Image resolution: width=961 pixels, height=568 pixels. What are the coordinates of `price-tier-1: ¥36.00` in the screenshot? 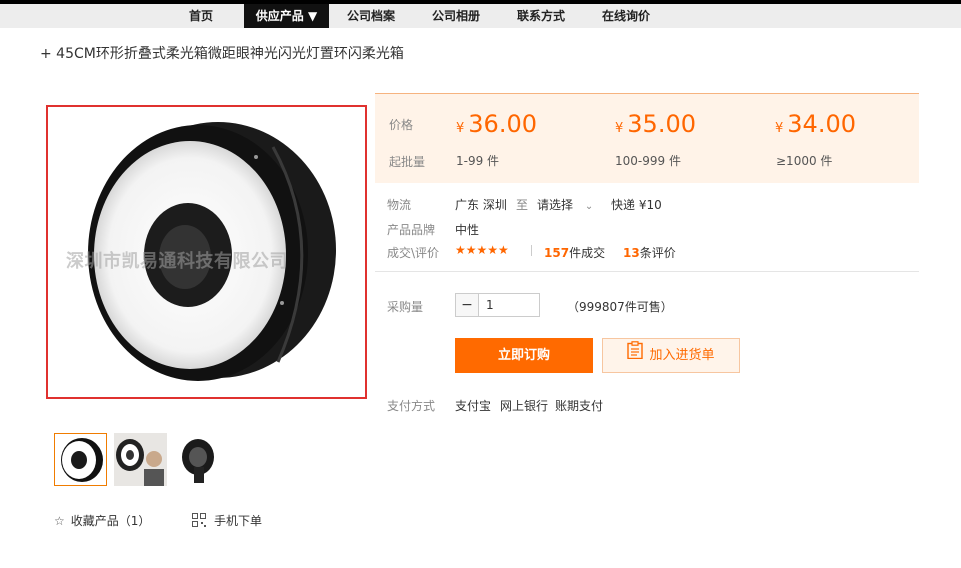 It's located at (496, 124).